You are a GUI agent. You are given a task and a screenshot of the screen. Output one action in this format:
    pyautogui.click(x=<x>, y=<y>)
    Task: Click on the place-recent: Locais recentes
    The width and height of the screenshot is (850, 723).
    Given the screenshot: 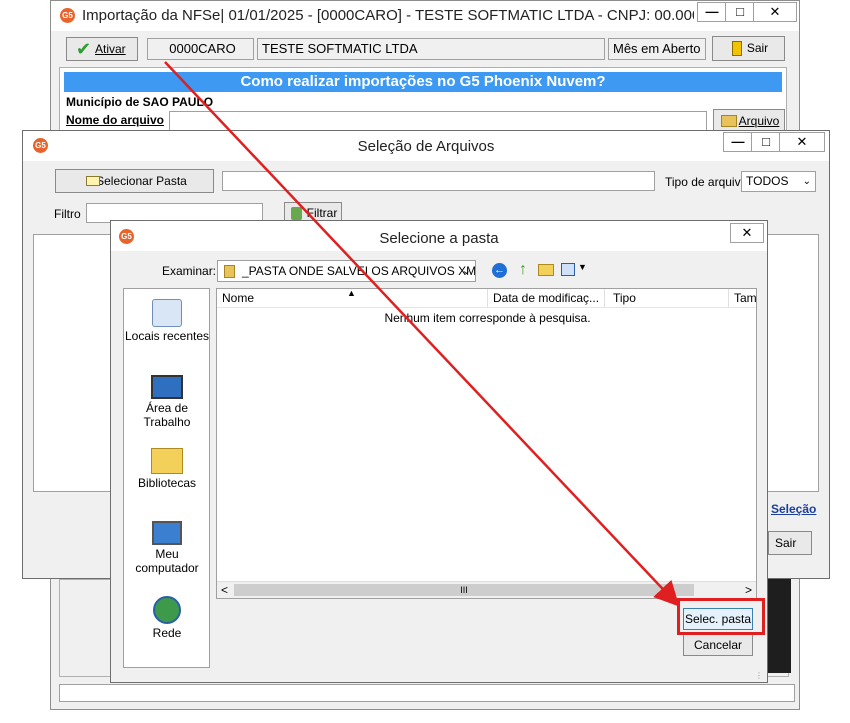 What is the action you would take?
    pyautogui.click(x=167, y=321)
    